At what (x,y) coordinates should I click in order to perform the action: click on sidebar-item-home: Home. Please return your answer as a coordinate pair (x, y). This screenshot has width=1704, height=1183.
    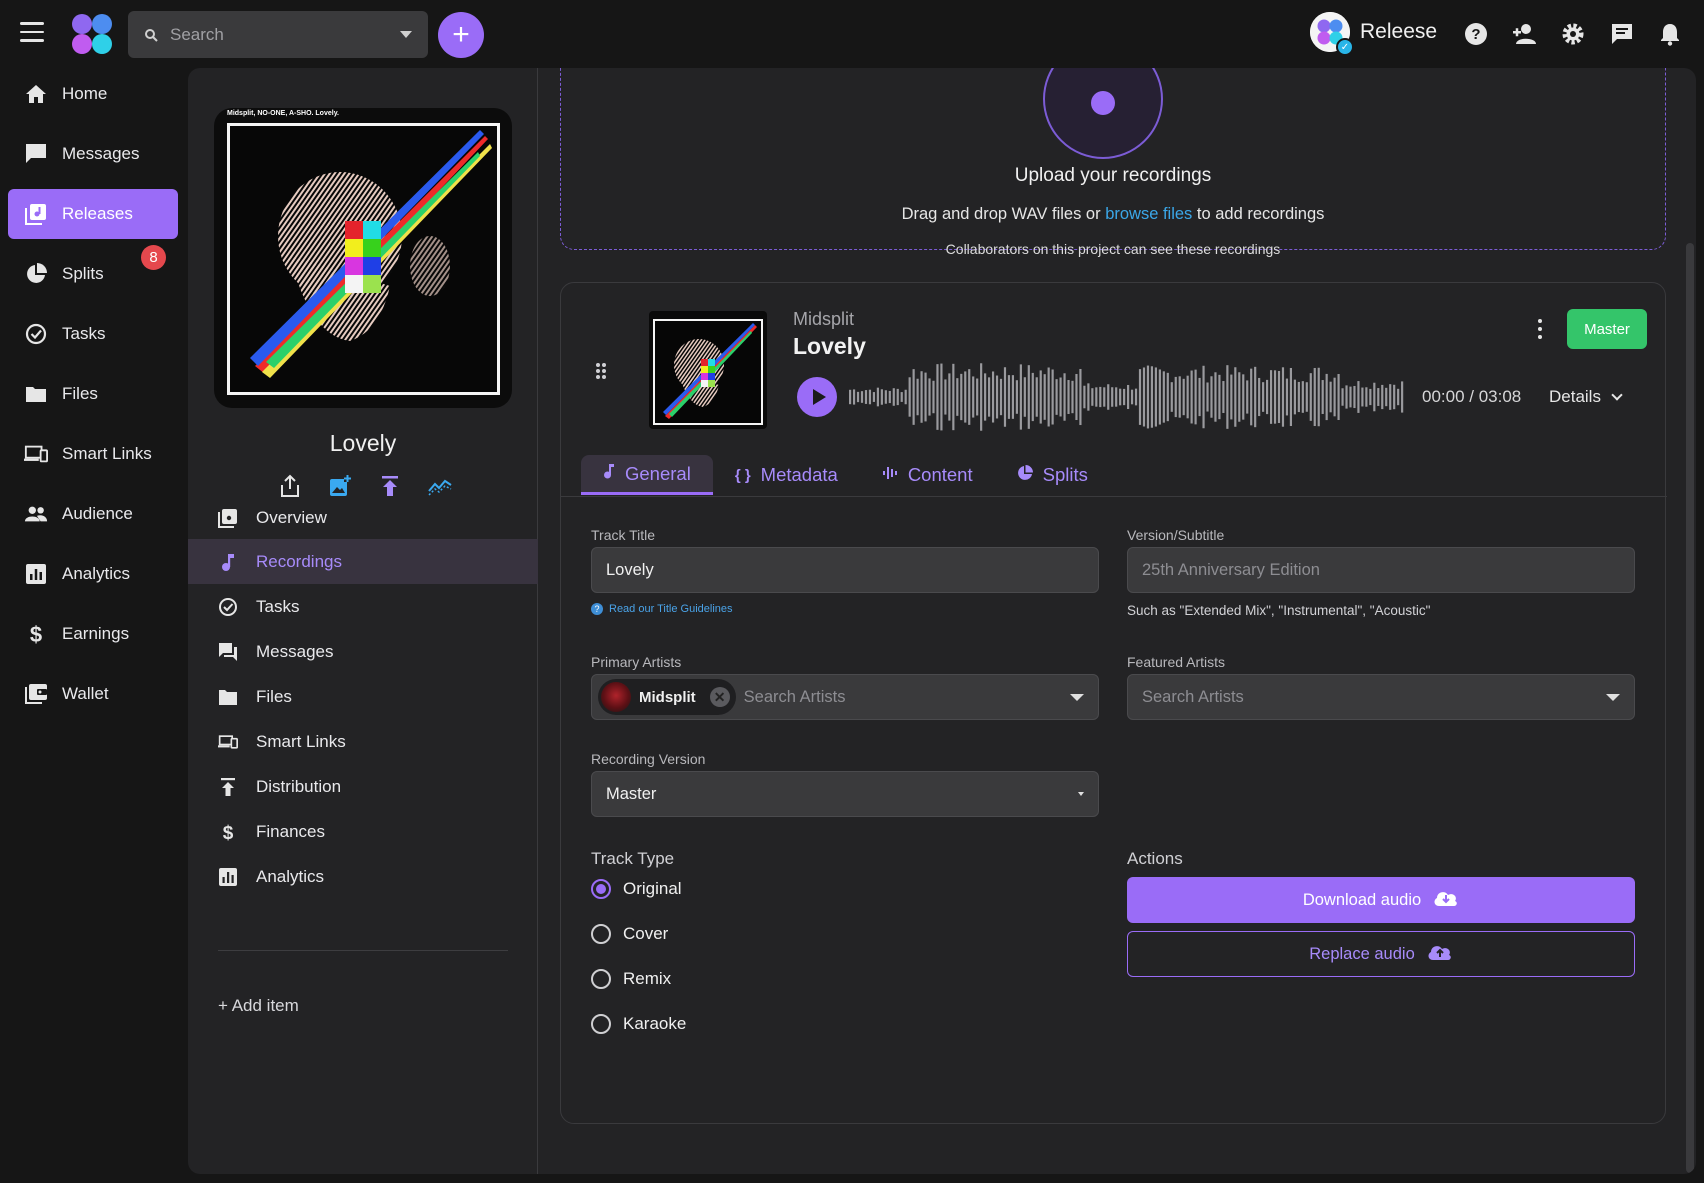
    Looking at the image, I should click on (93, 94).